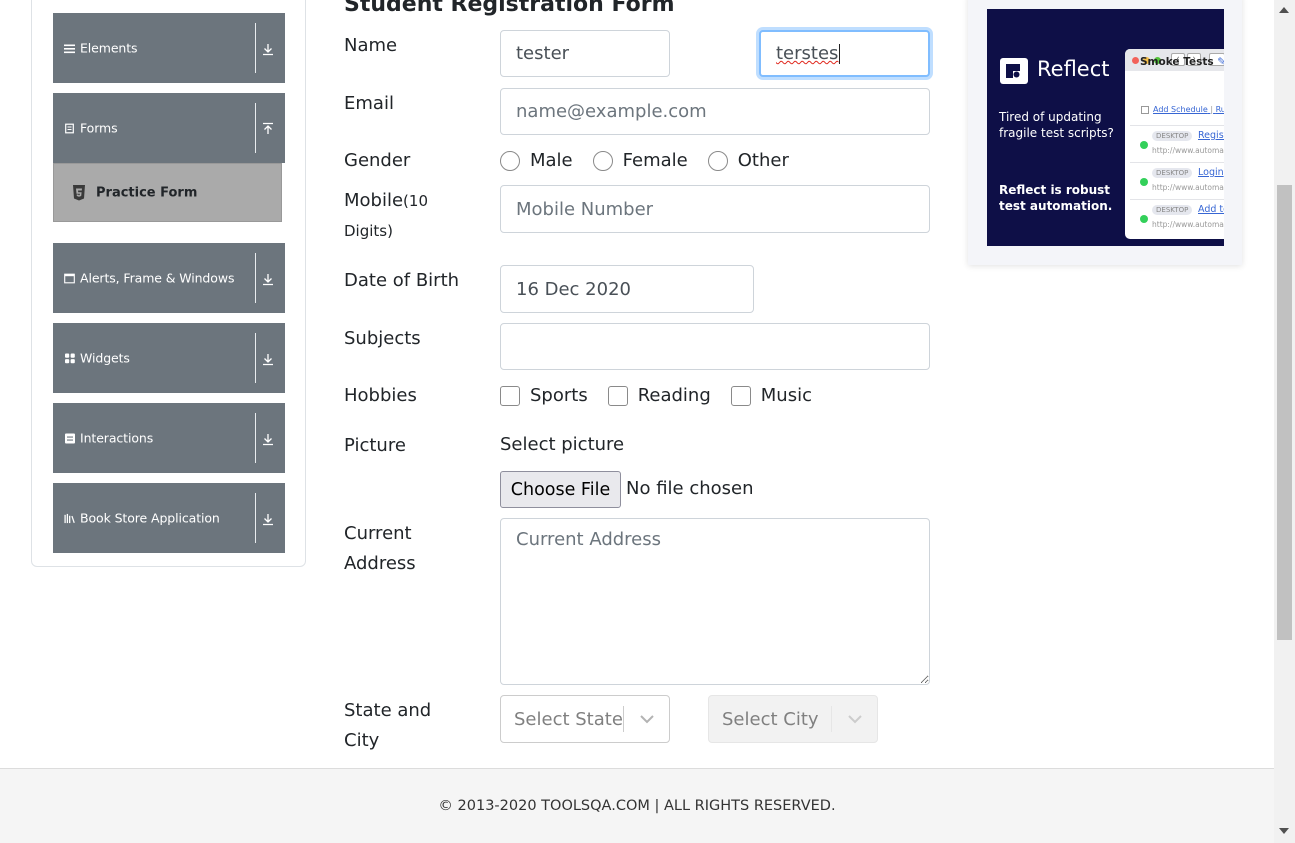 The image size is (1295, 843). What do you see at coordinates (105, 358) in the screenshot?
I see `sidebar-group-label: Widgets` at bounding box center [105, 358].